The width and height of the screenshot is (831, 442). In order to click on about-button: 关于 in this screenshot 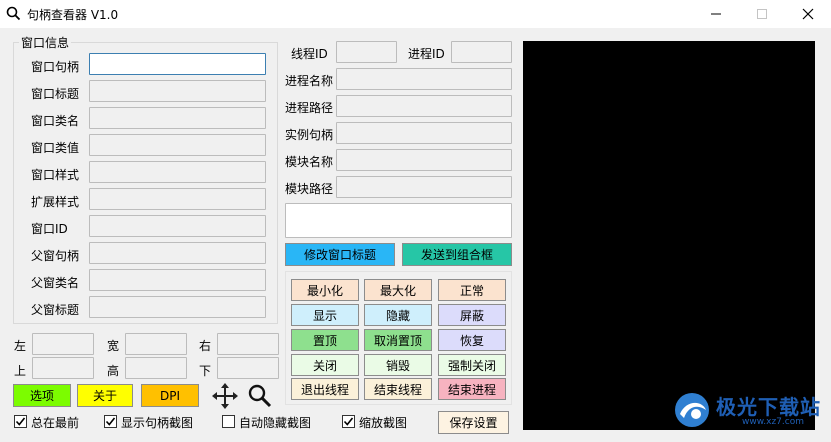, I will do `click(105, 395)`.